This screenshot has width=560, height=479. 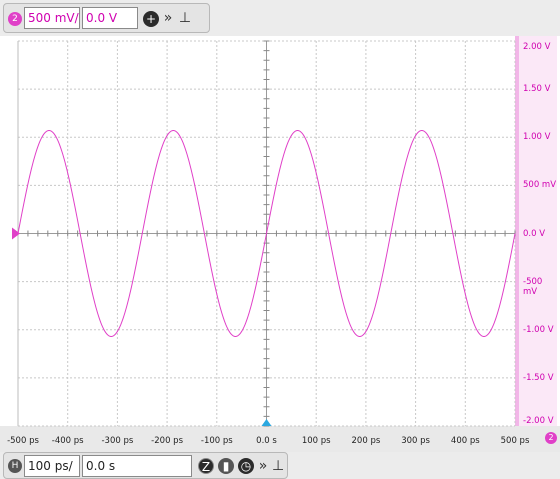 What do you see at coordinates (415, 441) in the screenshot?
I see `x-tick-label: 300 ps` at bounding box center [415, 441].